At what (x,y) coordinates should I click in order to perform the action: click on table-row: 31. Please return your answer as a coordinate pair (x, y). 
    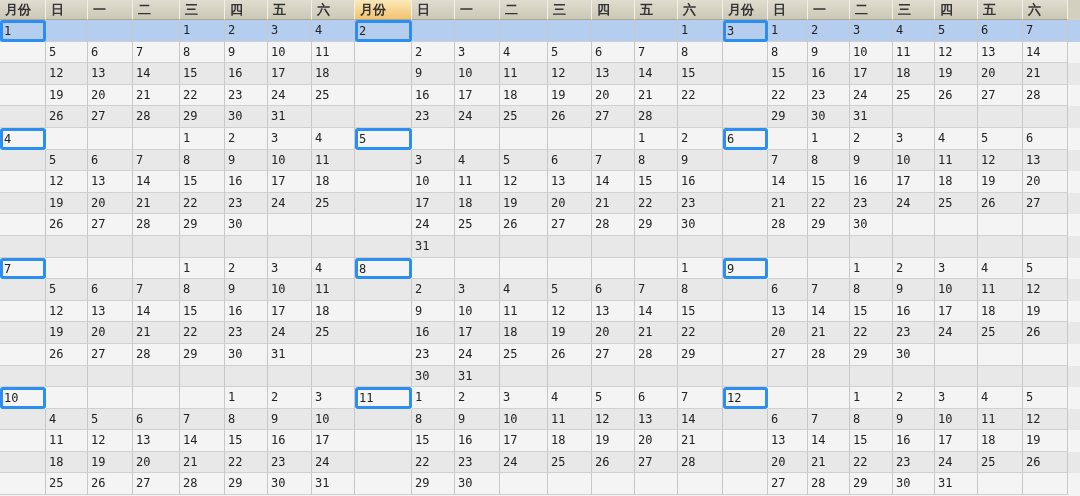
    Looking at the image, I should click on (540, 246).